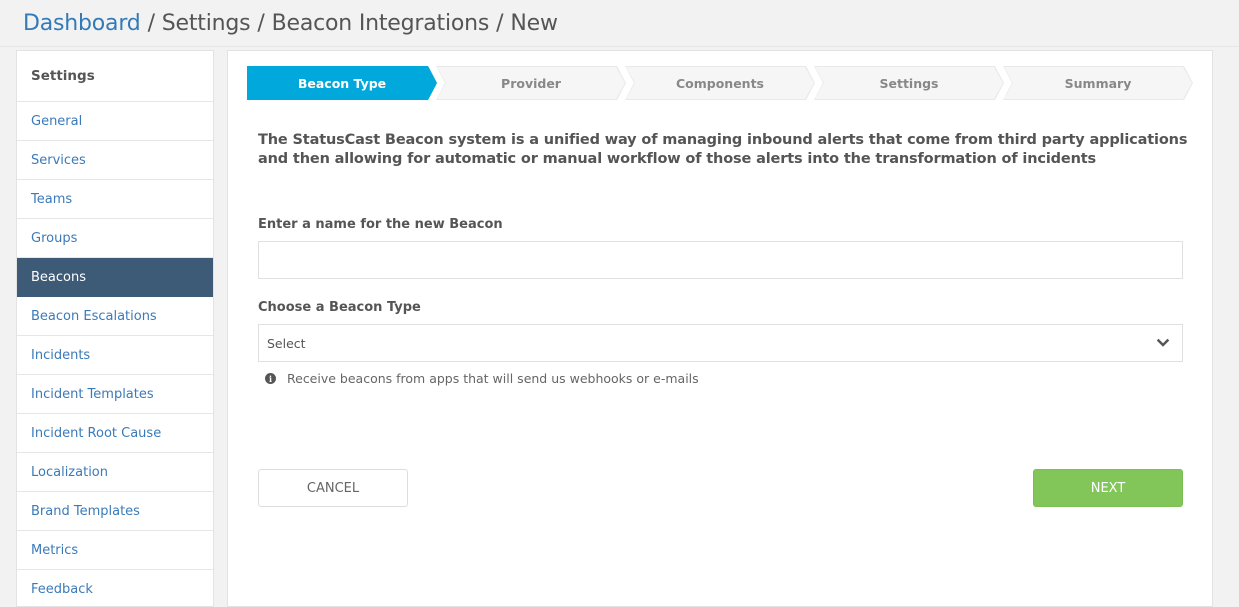  What do you see at coordinates (1108, 488) in the screenshot?
I see `next-button: NEXT` at bounding box center [1108, 488].